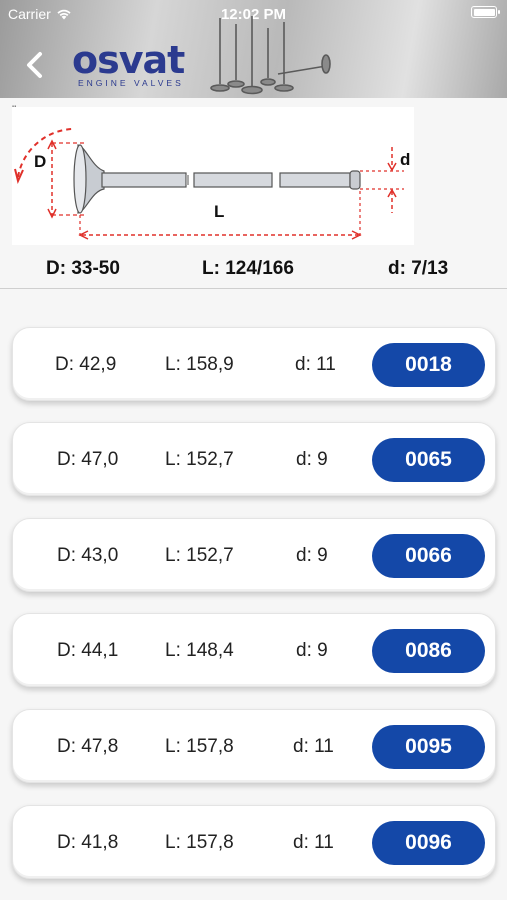 The image size is (507, 900). Describe the element at coordinates (428, 843) in the screenshot. I see `valve-code-button: 0096` at that location.